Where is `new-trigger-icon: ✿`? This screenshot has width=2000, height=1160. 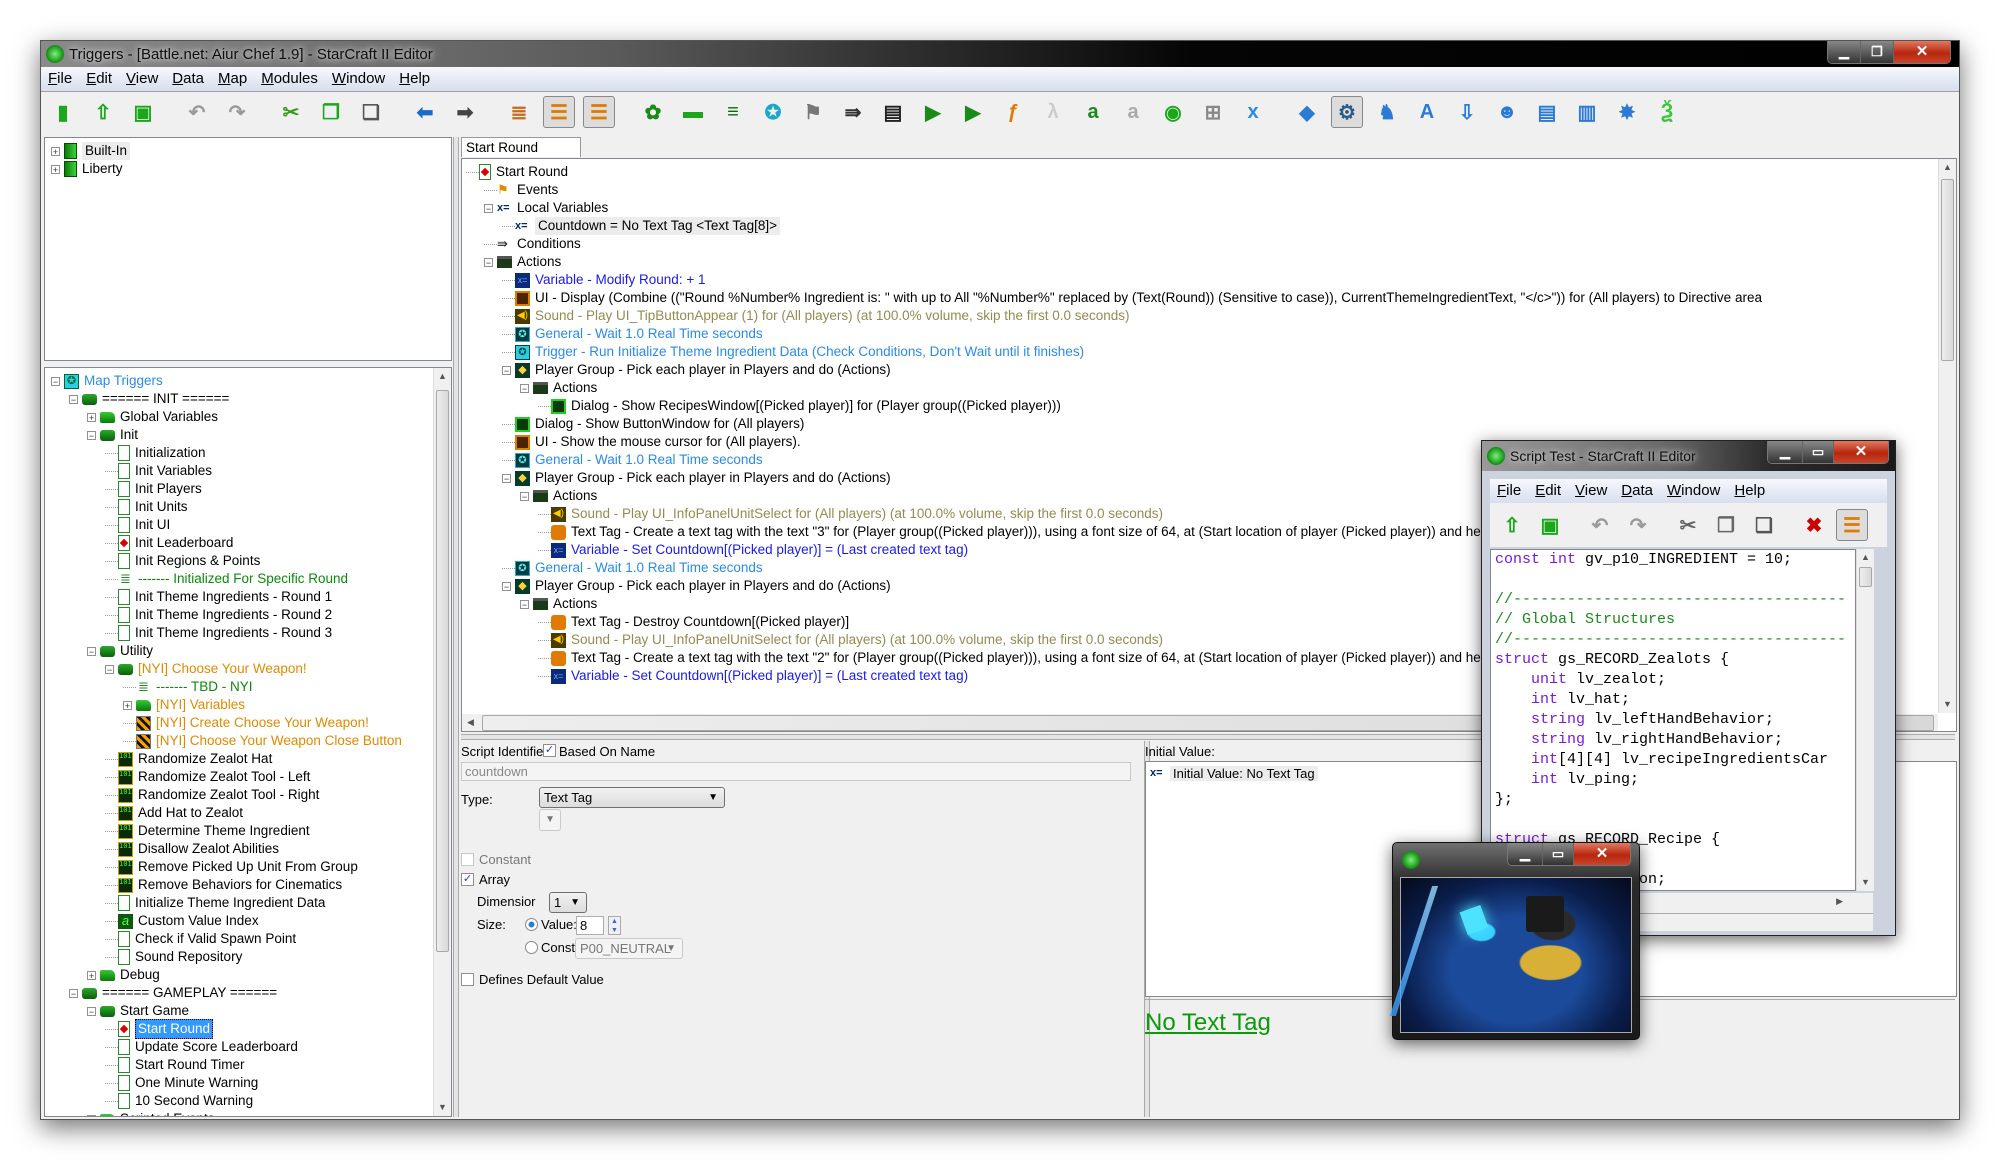
new-trigger-icon: ✿ is located at coordinates (653, 112).